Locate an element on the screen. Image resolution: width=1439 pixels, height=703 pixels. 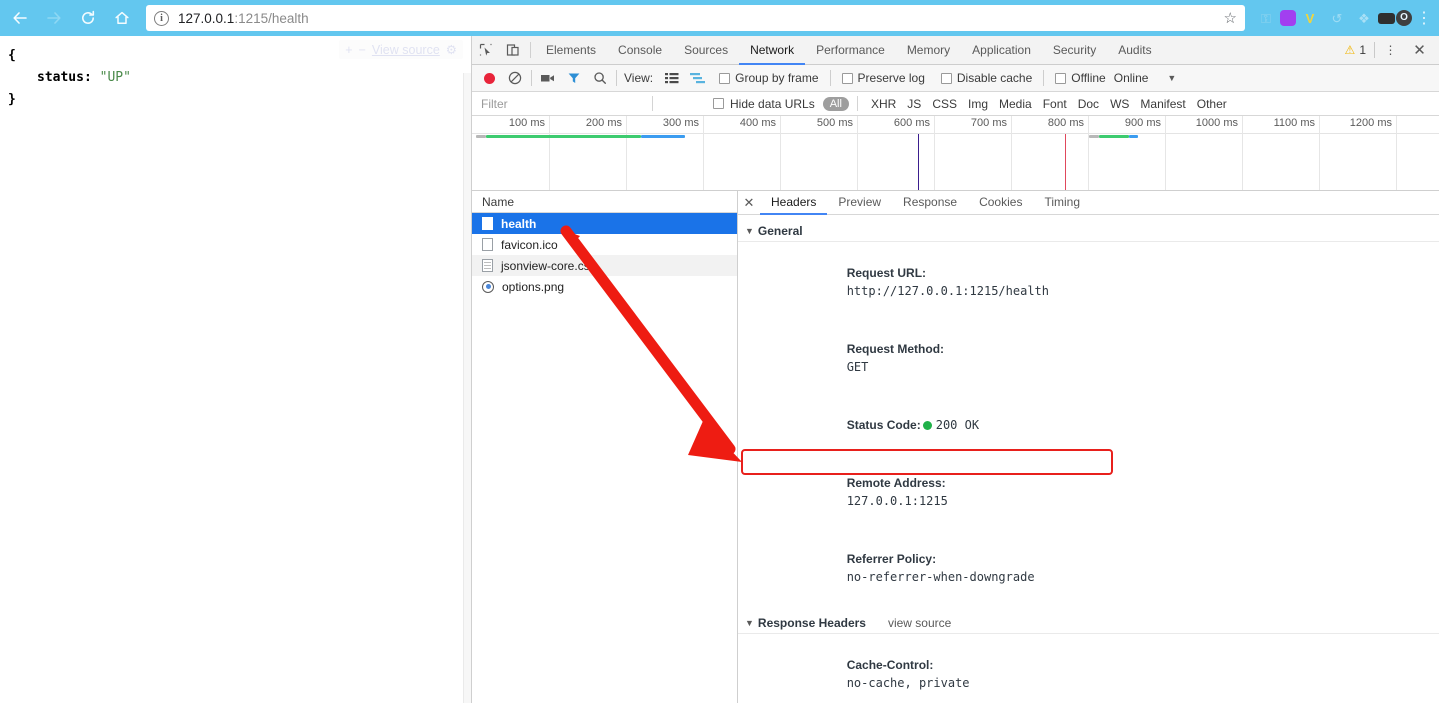
view-source-link: View source is located at coordinates (406, 50).